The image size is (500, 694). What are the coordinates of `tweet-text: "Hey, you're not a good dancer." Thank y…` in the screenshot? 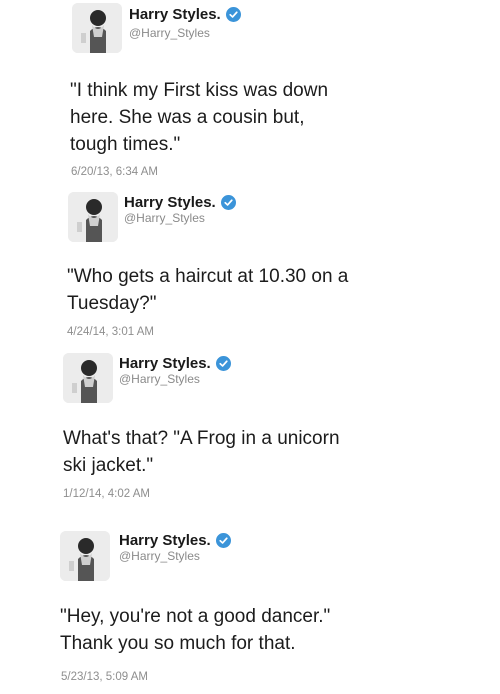 It's located at (195, 630).